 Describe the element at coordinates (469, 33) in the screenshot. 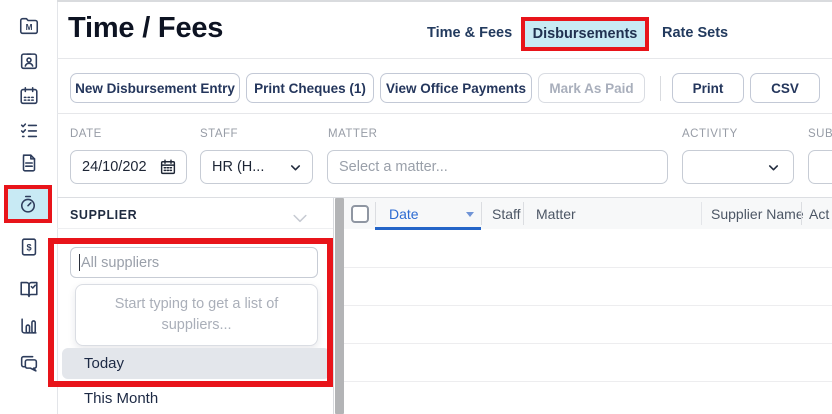

I see `tab-time-and-fees: Time & Fees` at that location.